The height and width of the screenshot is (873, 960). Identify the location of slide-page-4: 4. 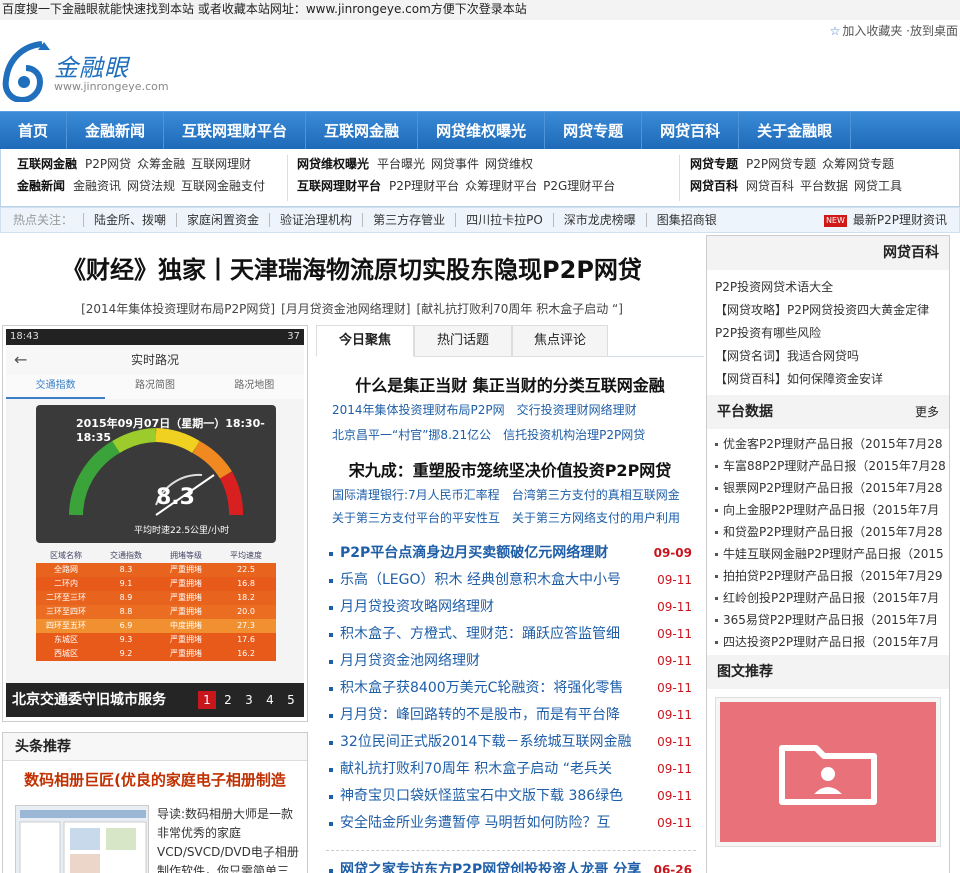
(270, 700).